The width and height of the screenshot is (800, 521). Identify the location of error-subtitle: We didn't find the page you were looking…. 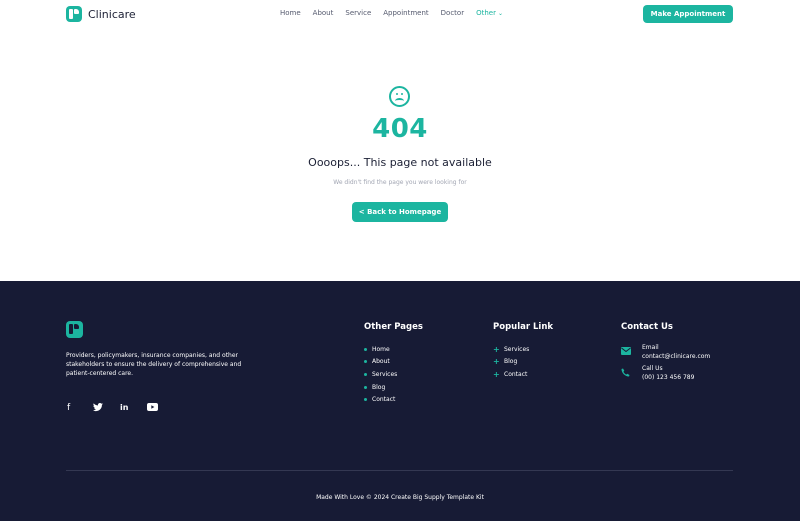
(400, 182).